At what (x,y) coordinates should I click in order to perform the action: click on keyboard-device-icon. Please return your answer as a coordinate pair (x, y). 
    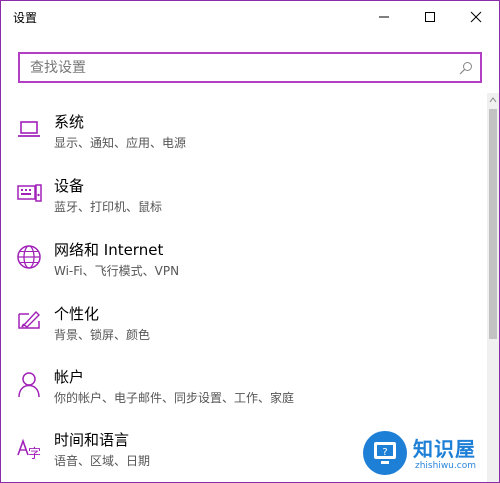
    Looking at the image, I should click on (29, 193).